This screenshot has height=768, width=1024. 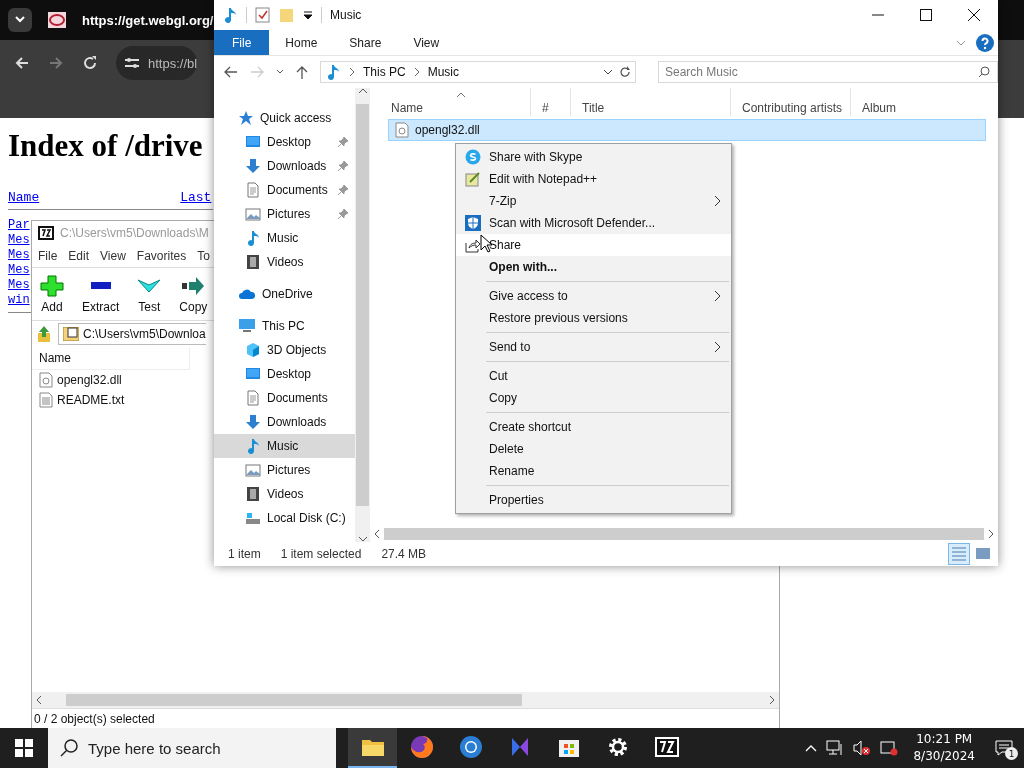 What do you see at coordinates (69, 748) in the screenshot?
I see `search-icon` at bounding box center [69, 748].